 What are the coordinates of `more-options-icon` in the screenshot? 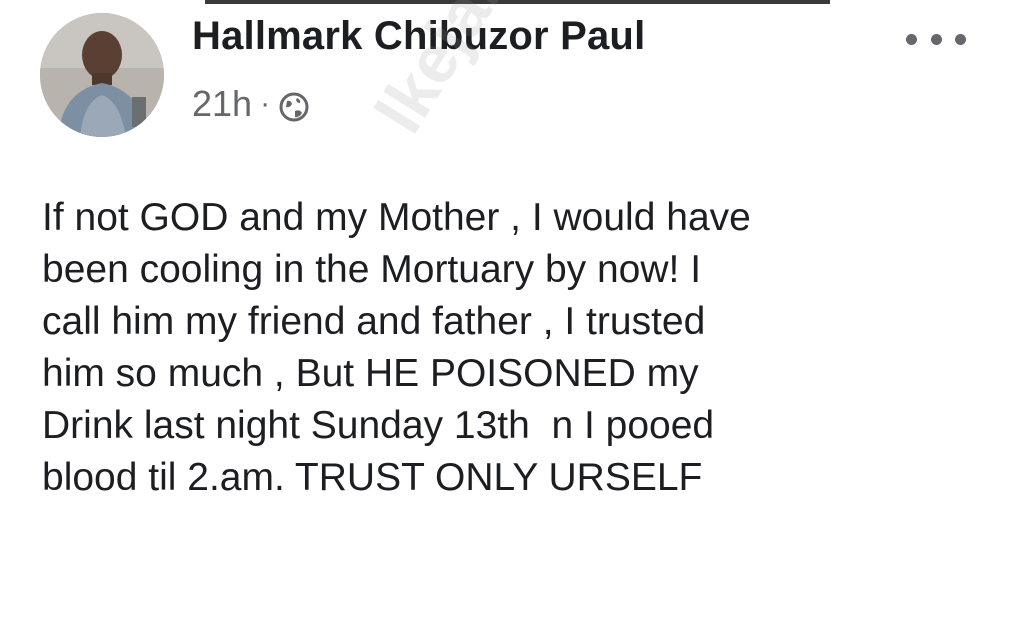 It's located at (936, 39).